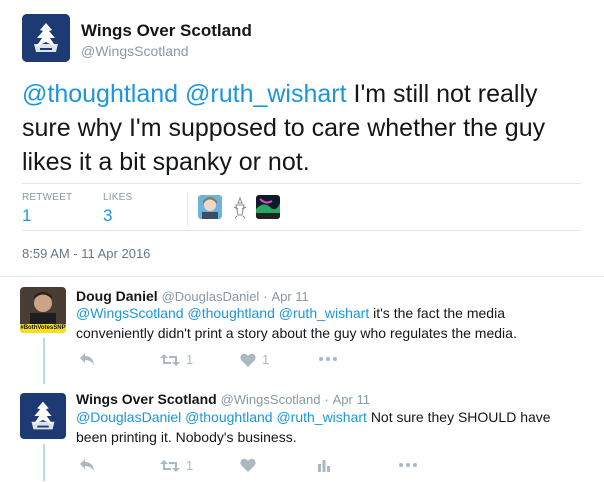 This screenshot has height=482, width=604. I want to click on sketch-avatar-icon, so click(240, 207).